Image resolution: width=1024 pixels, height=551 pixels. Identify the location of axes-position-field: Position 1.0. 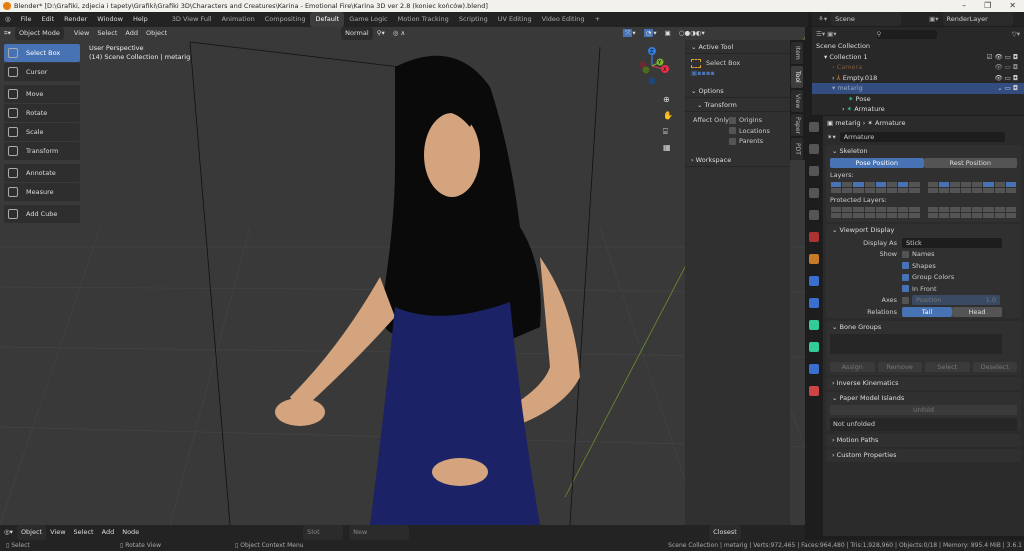
(956, 300).